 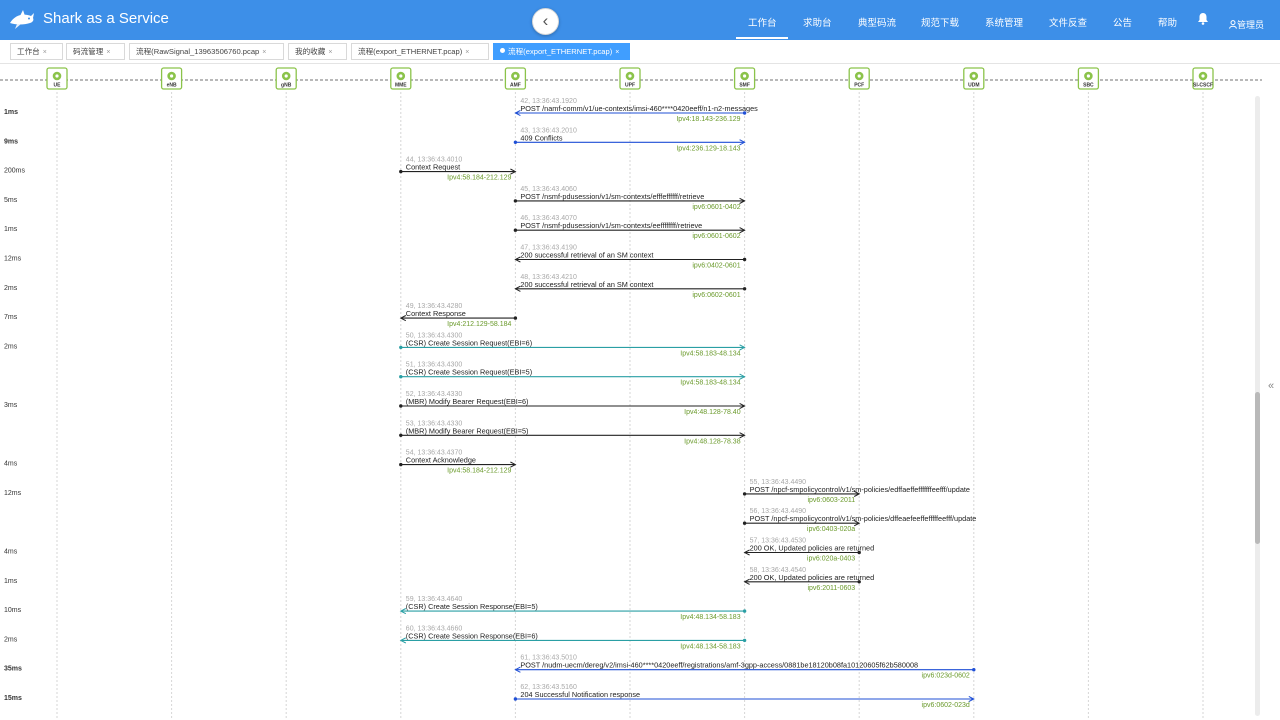 What do you see at coordinates (1122, 22) in the screenshot?
I see `nav-item-announcements: 公告` at bounding box center [1122, 22].